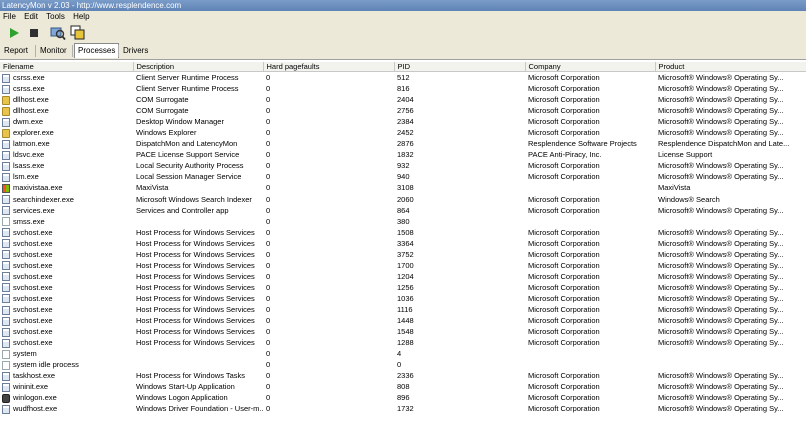  What do you see at coordinates (405, 321) in the screenshot?
I see `cell-pid: 1448` at bounding box center [405, 321].